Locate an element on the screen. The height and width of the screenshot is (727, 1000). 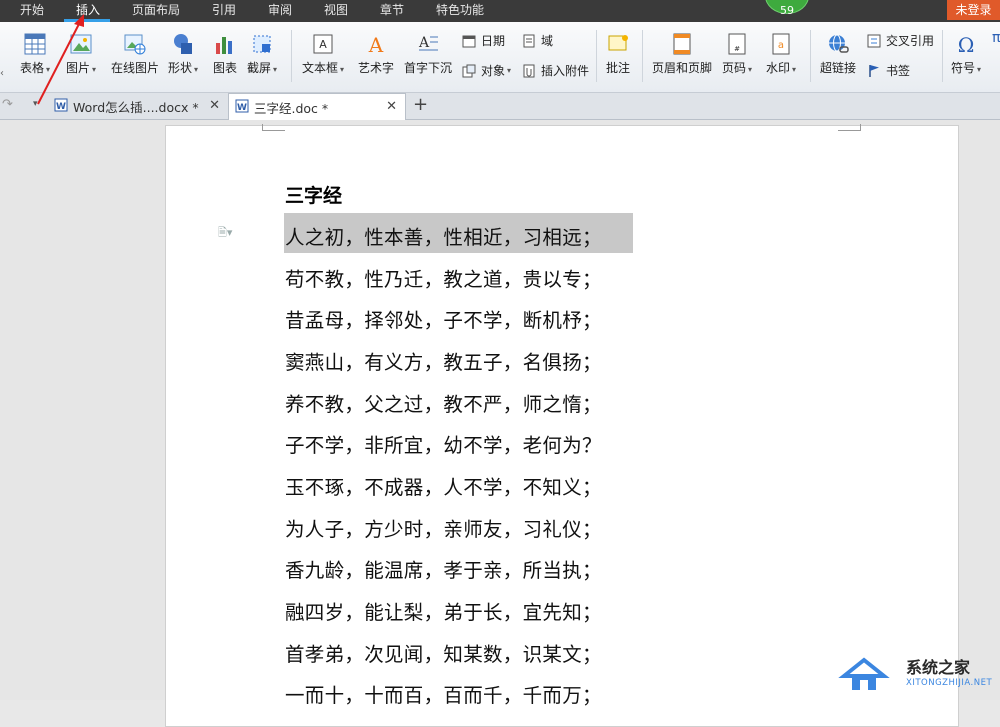
menu-review: 审阅 is located at coordinates (280, 11).